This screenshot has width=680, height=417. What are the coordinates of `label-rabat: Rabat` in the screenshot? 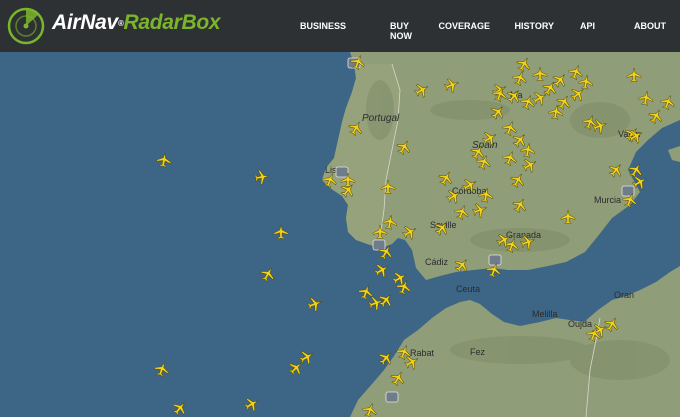 It's located at (422, 353).